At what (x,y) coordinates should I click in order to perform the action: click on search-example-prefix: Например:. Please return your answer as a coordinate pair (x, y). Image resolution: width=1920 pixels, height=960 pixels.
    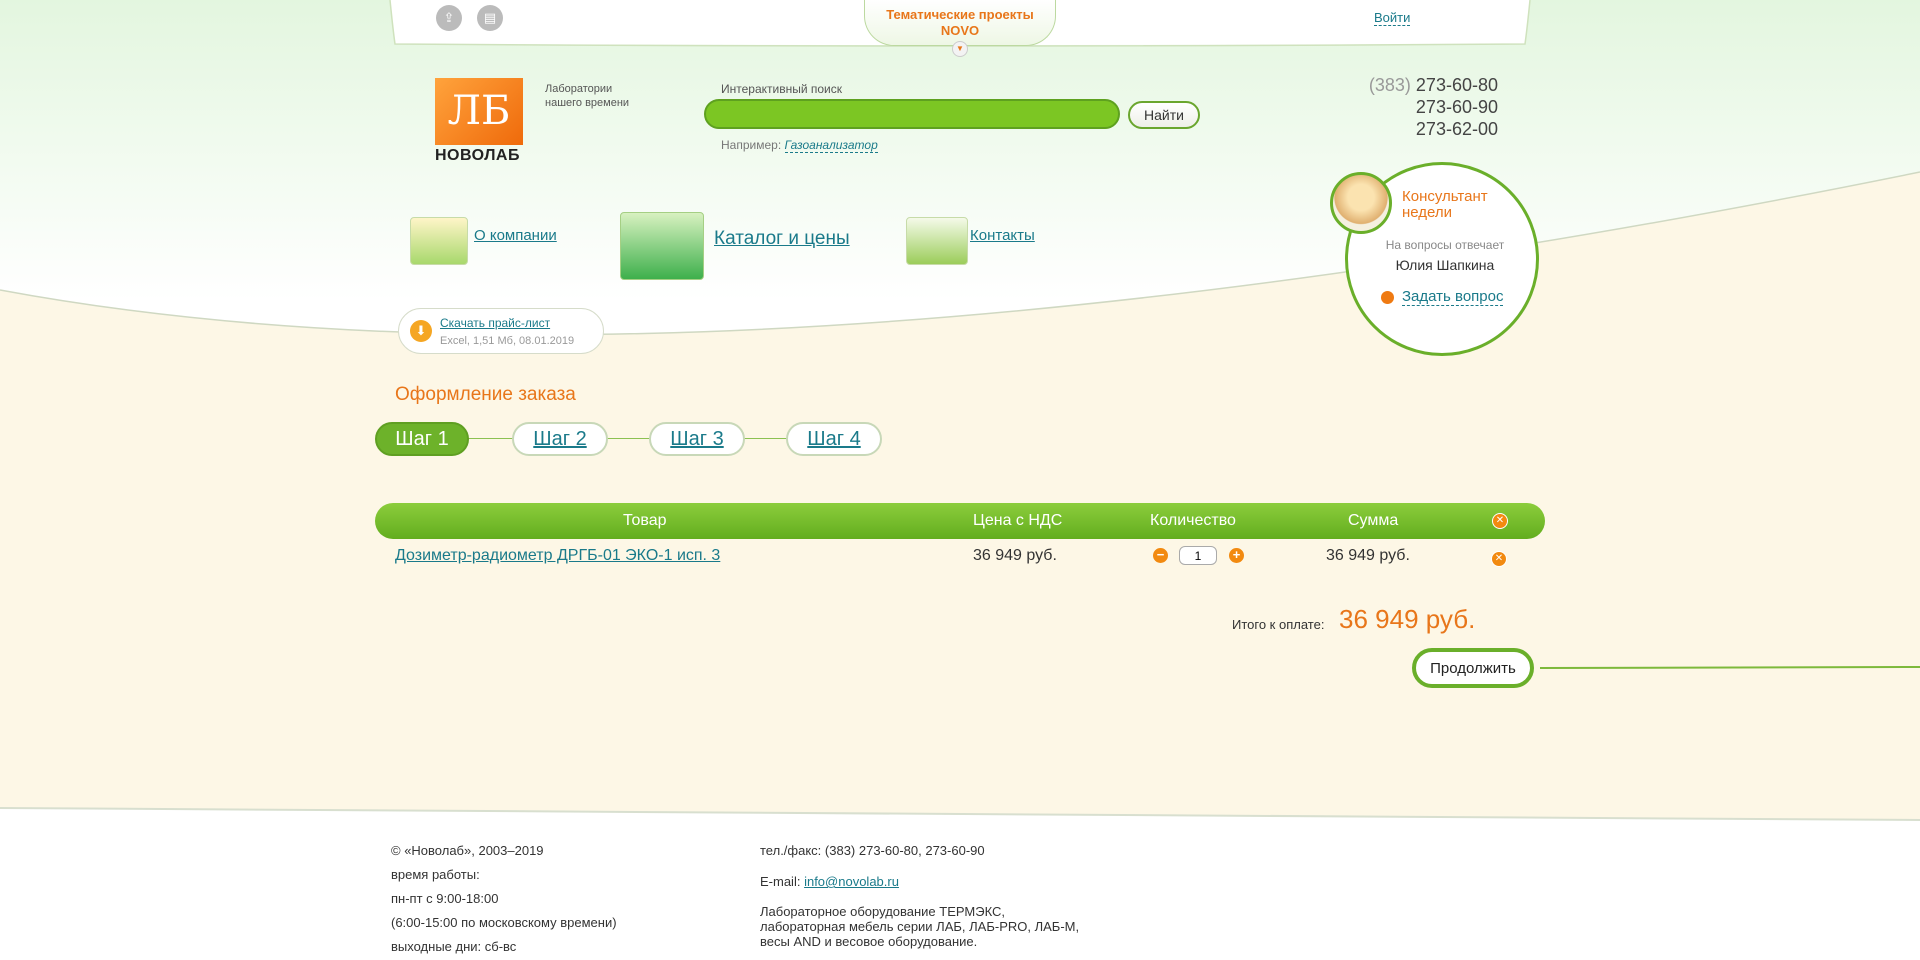
    Looking at the image, I should click on (751, 145).